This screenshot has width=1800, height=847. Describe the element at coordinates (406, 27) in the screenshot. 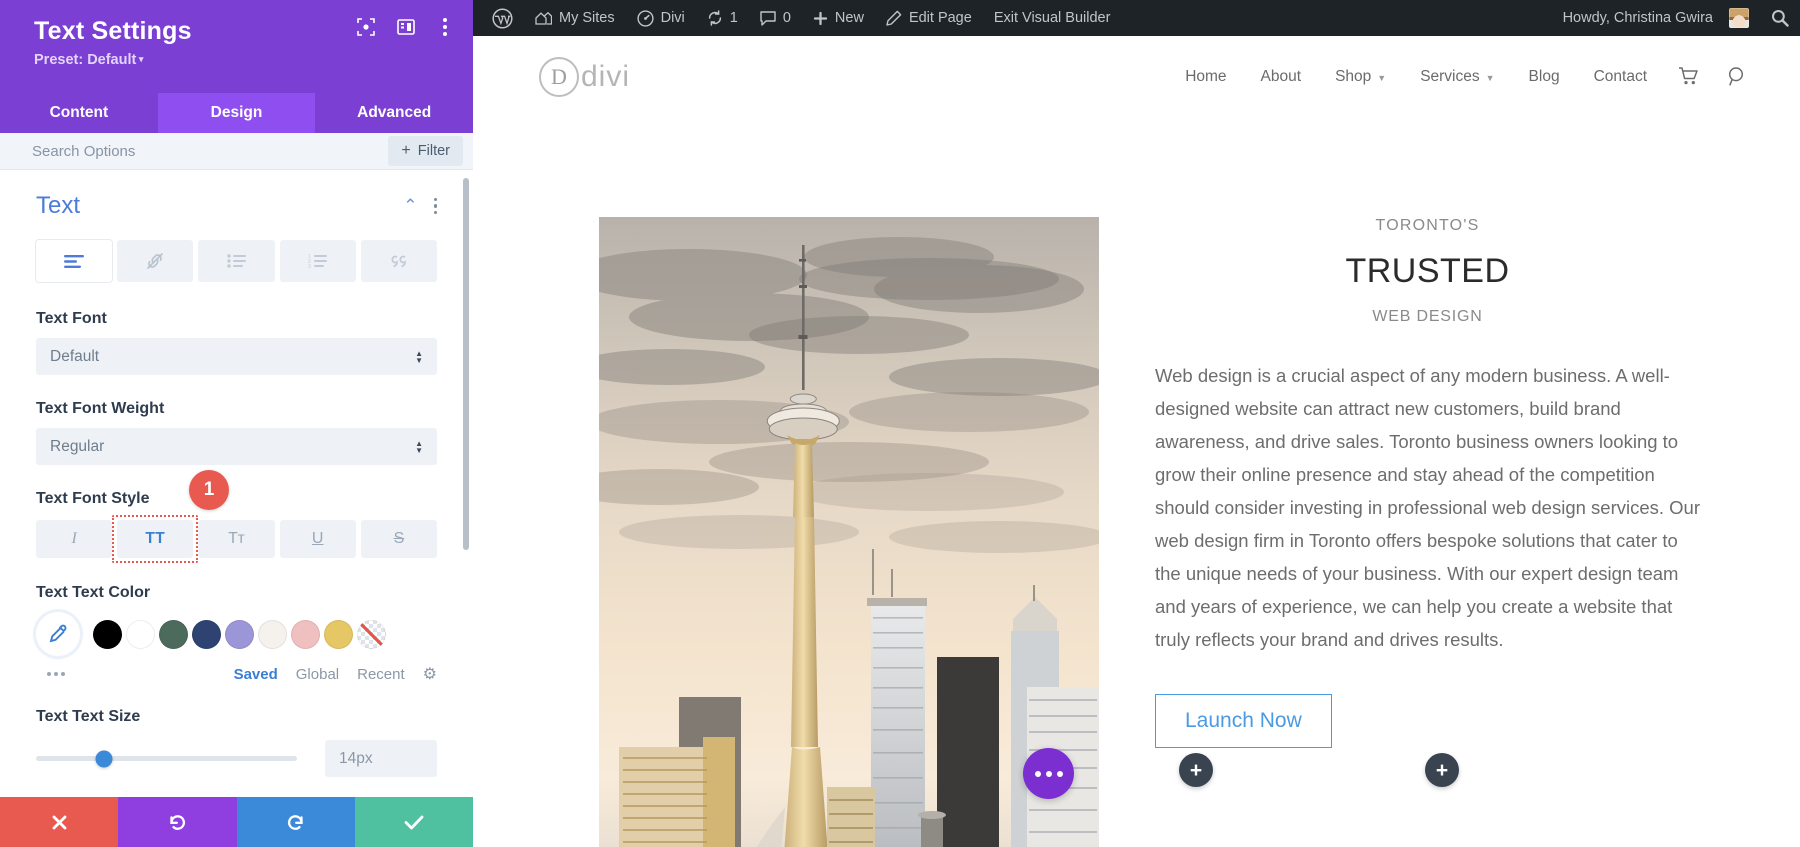

I see `panel-layout-icon` at that location.